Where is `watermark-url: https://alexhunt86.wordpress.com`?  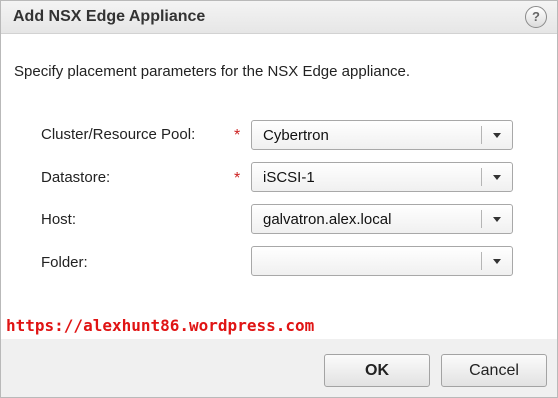 watermark-url: https://alexhunt86.wordpress.com is located at coordinates (160, 325).